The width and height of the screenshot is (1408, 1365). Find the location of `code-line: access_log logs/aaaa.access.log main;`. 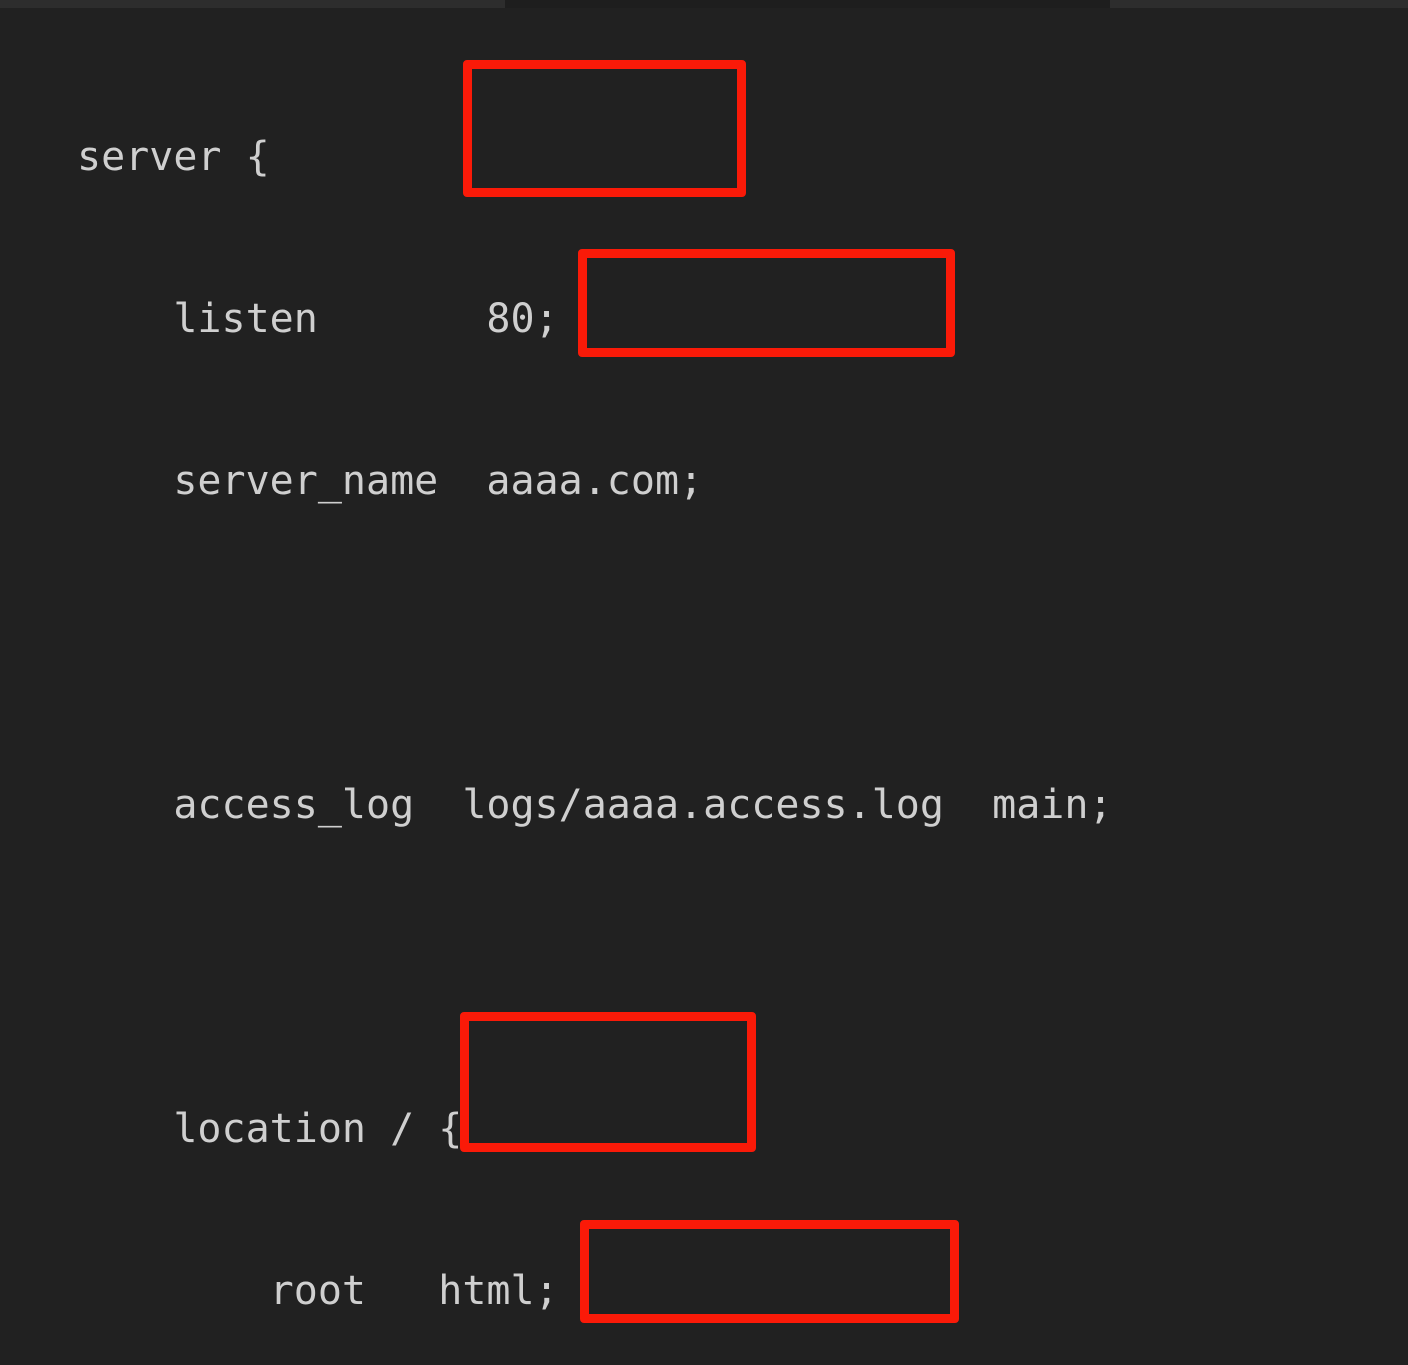

code-line: access_log logs/aaaa.access.log main; is located at coordinates (595, 805).